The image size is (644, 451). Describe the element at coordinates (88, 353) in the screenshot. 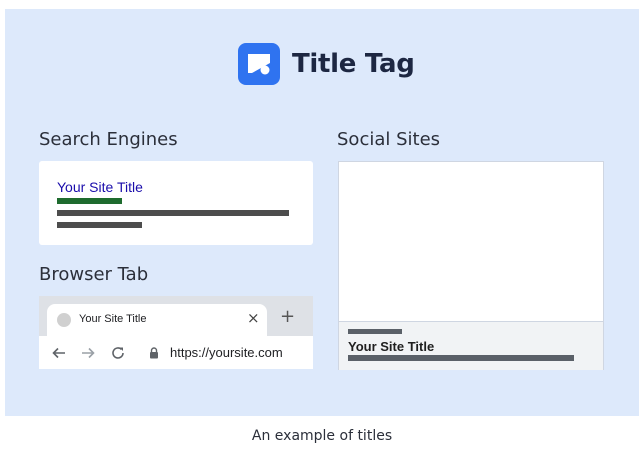

I see `forward-arrow-icon` at that location.